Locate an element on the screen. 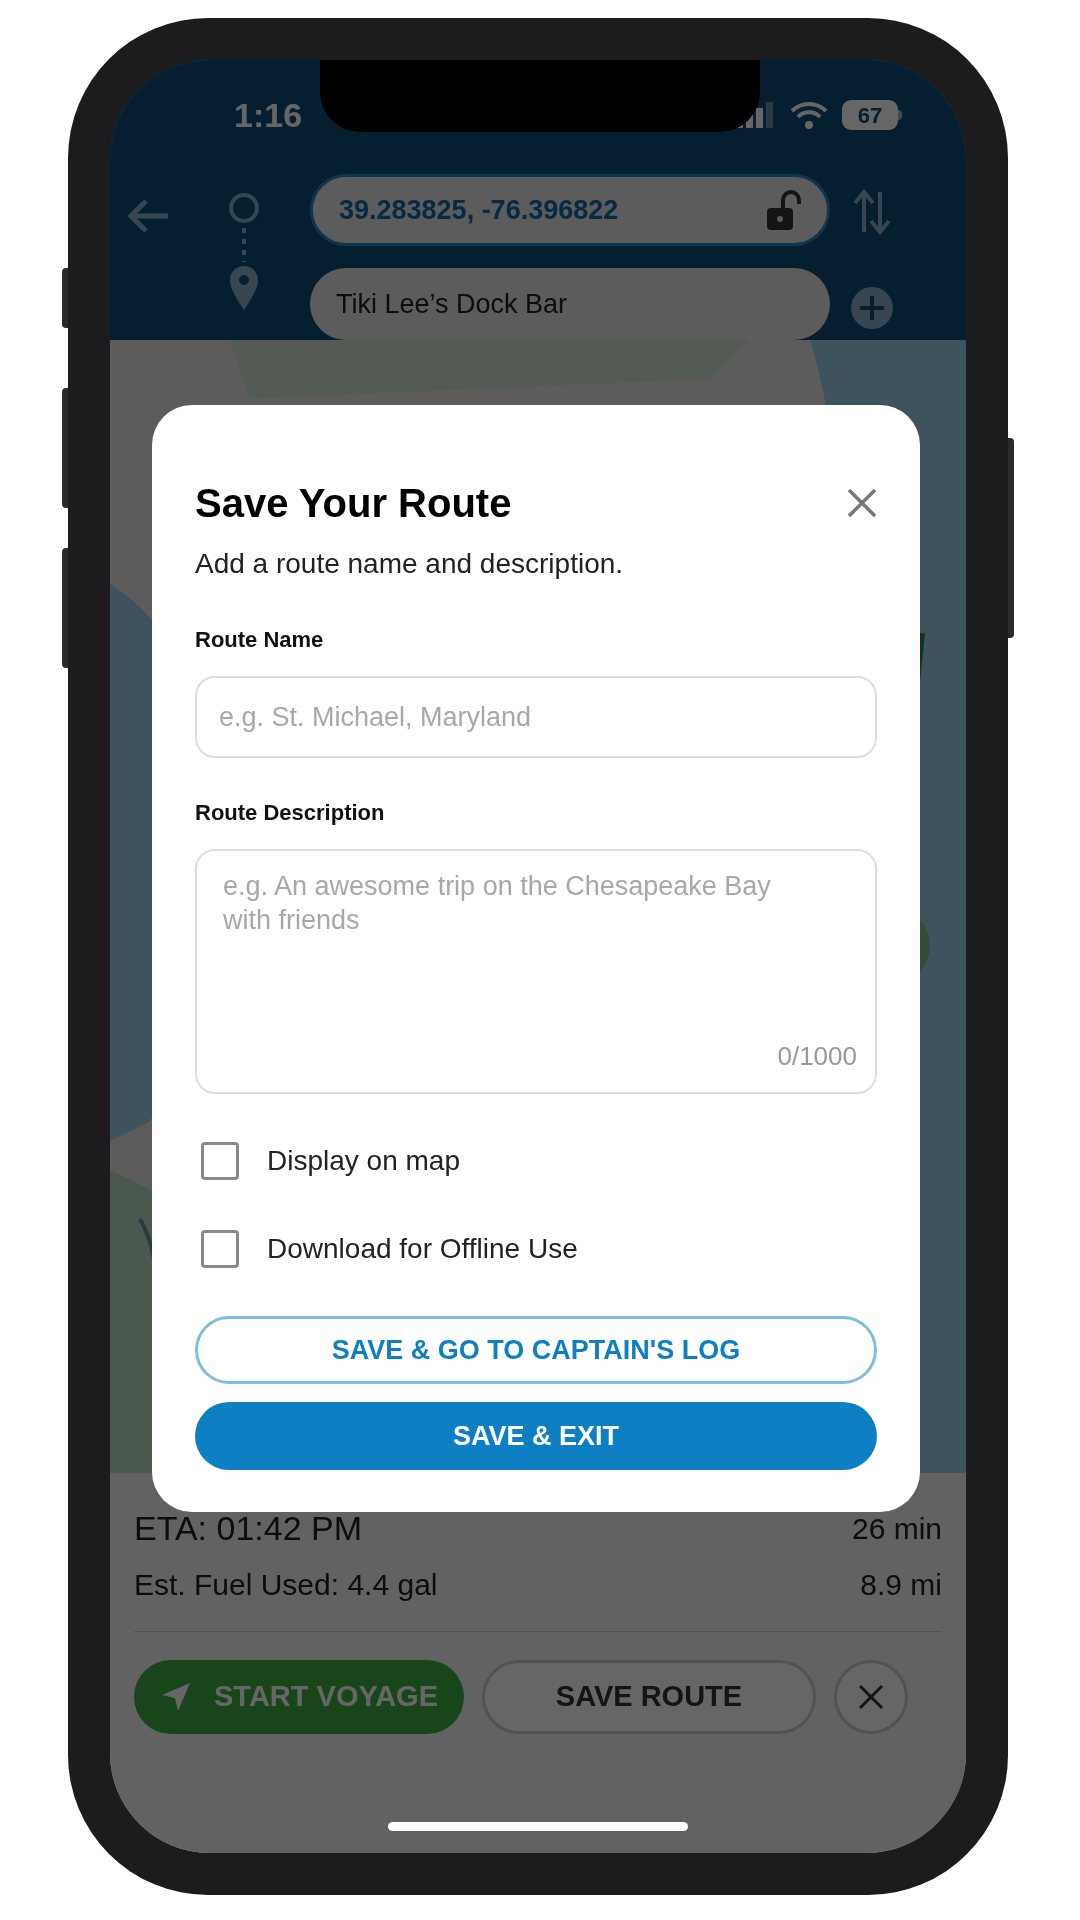 The height and width of the screenshot is (1920, 1080). route-points-icon is located at coordinates (244, 252).